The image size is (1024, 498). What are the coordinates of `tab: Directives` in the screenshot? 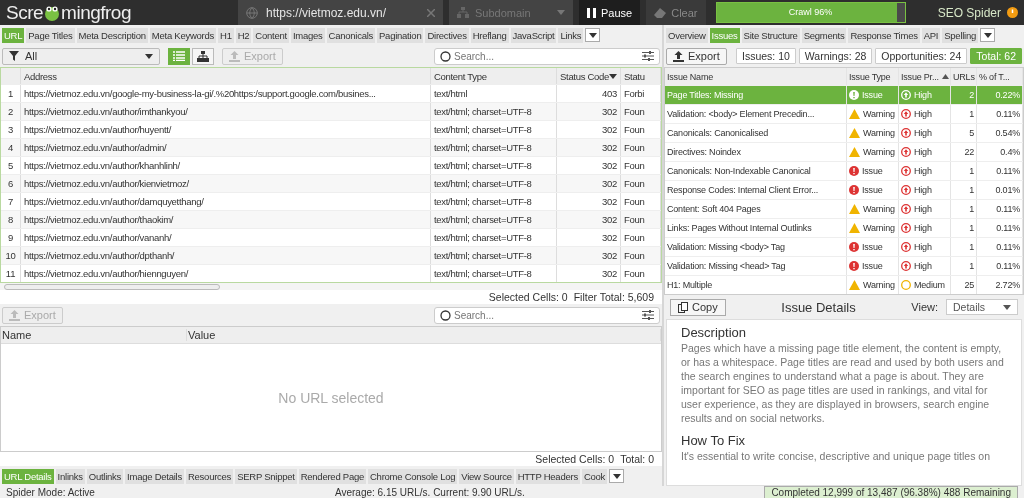 It's located at (447, 35).